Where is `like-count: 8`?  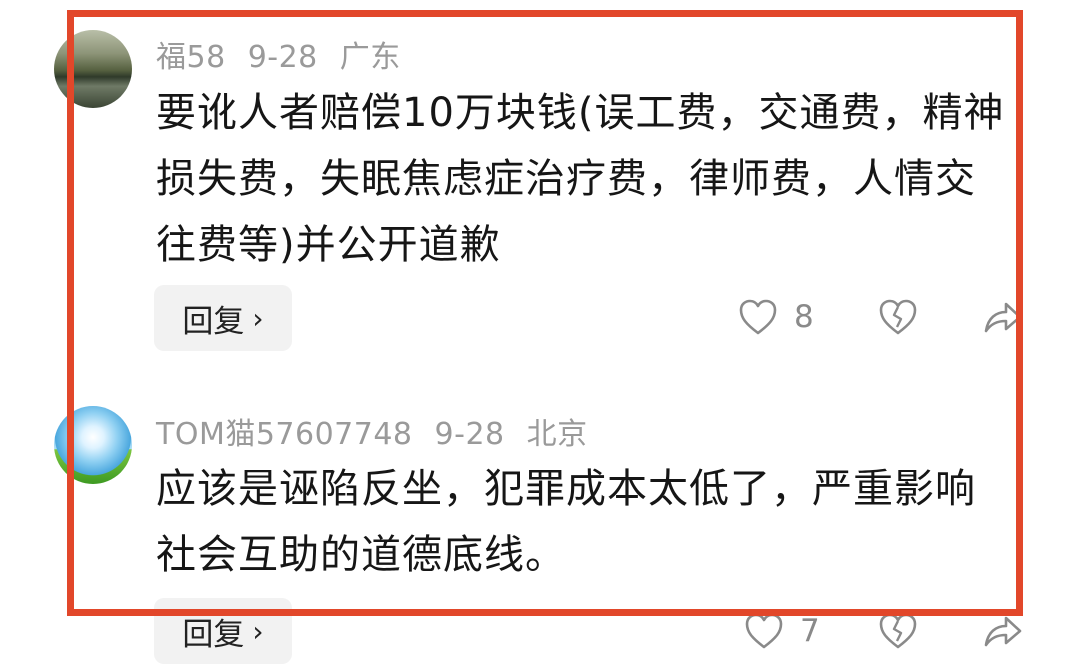 like-count: 8 is located at coordinates (804, 317).